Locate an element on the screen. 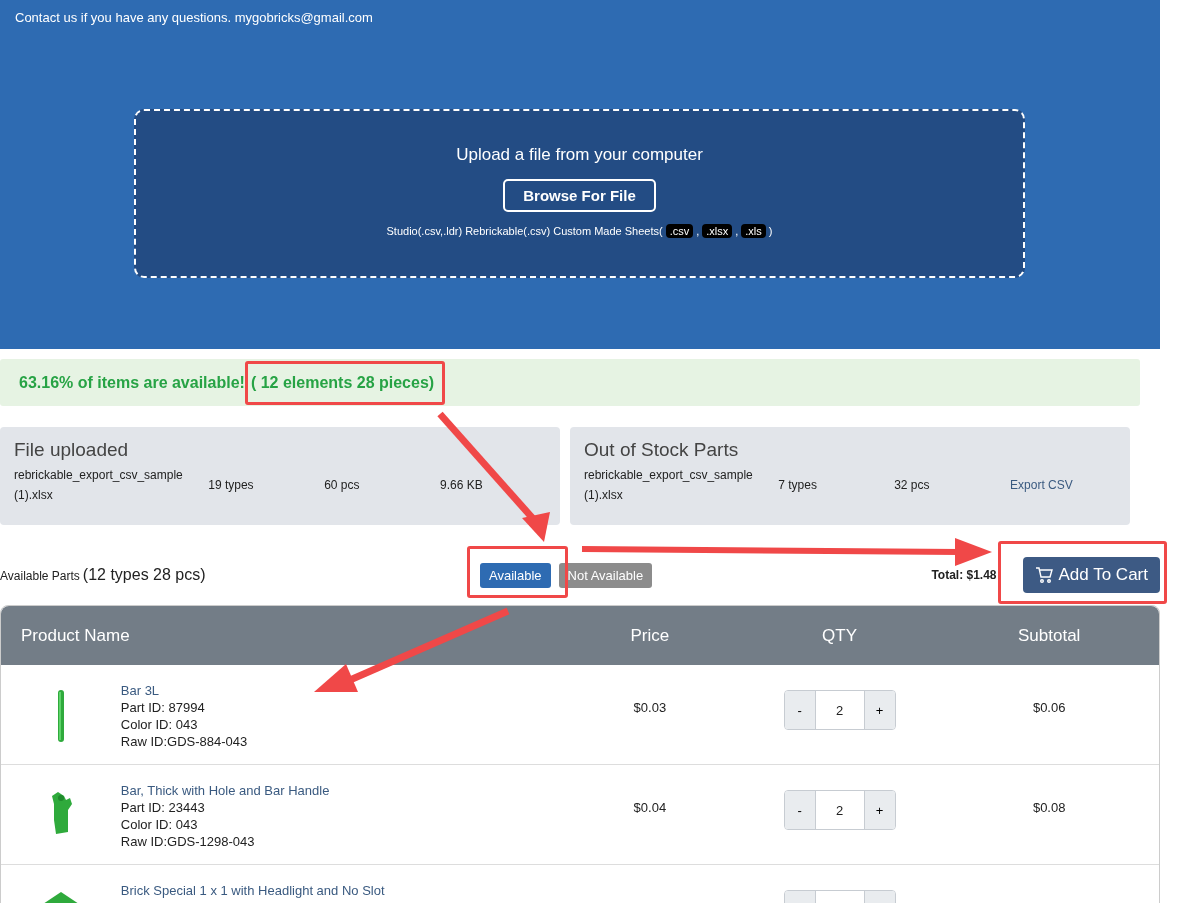 This screenshot has height=903, width=1180. raw-id: Raw ID:GDS-884-043 is located at coordinates (184, 741).